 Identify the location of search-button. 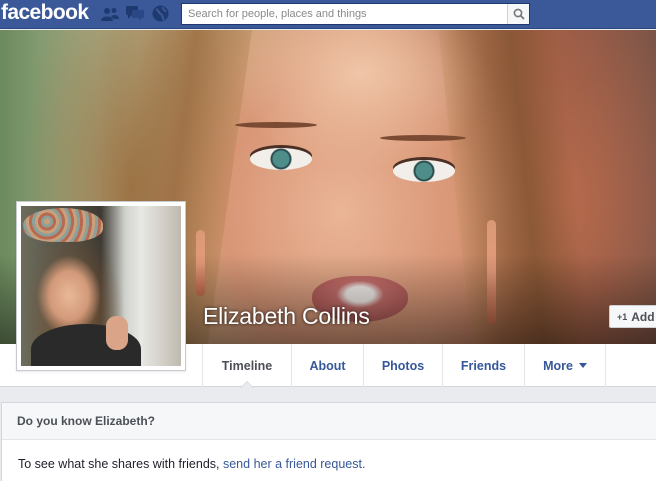
(518, 14).